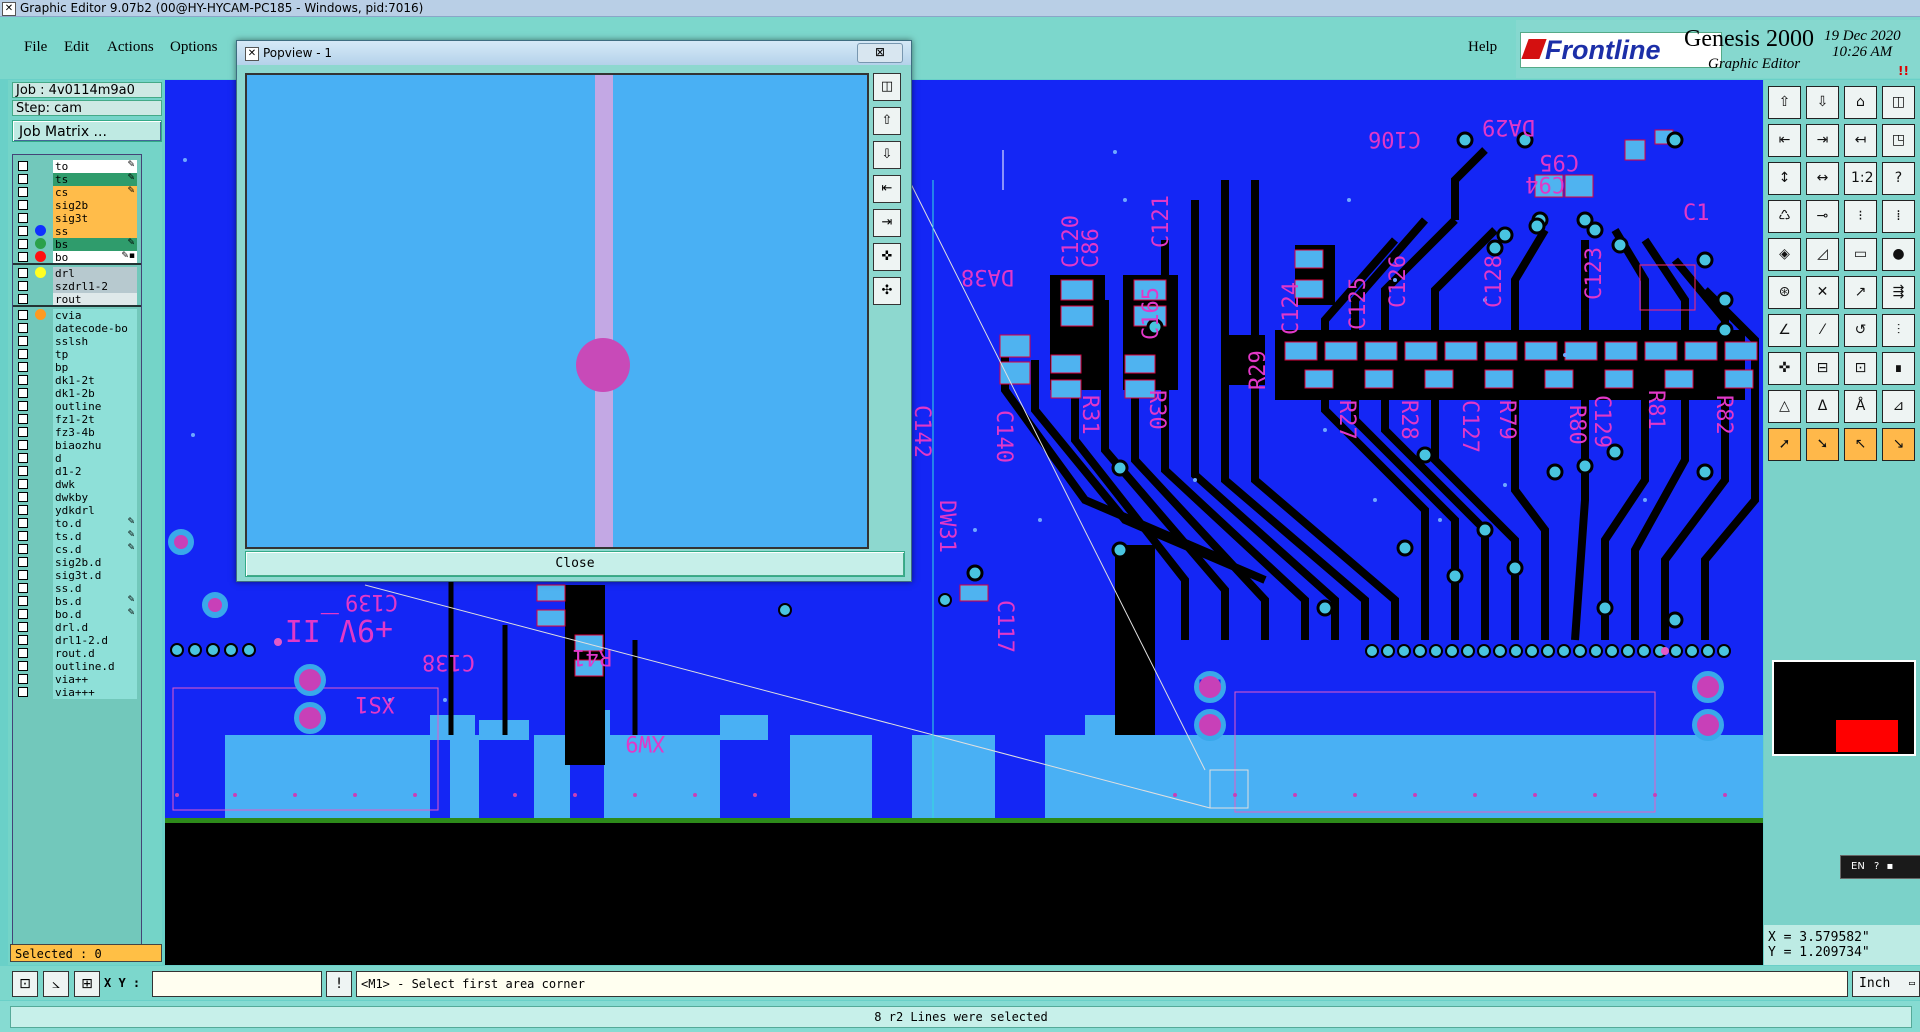 The width and height of the screenshot is (1920, 1032). Describe the element at coordinates (77, 549) in the screenshot. I see `layer-row-cs-d: cs.d ✎` at that location.